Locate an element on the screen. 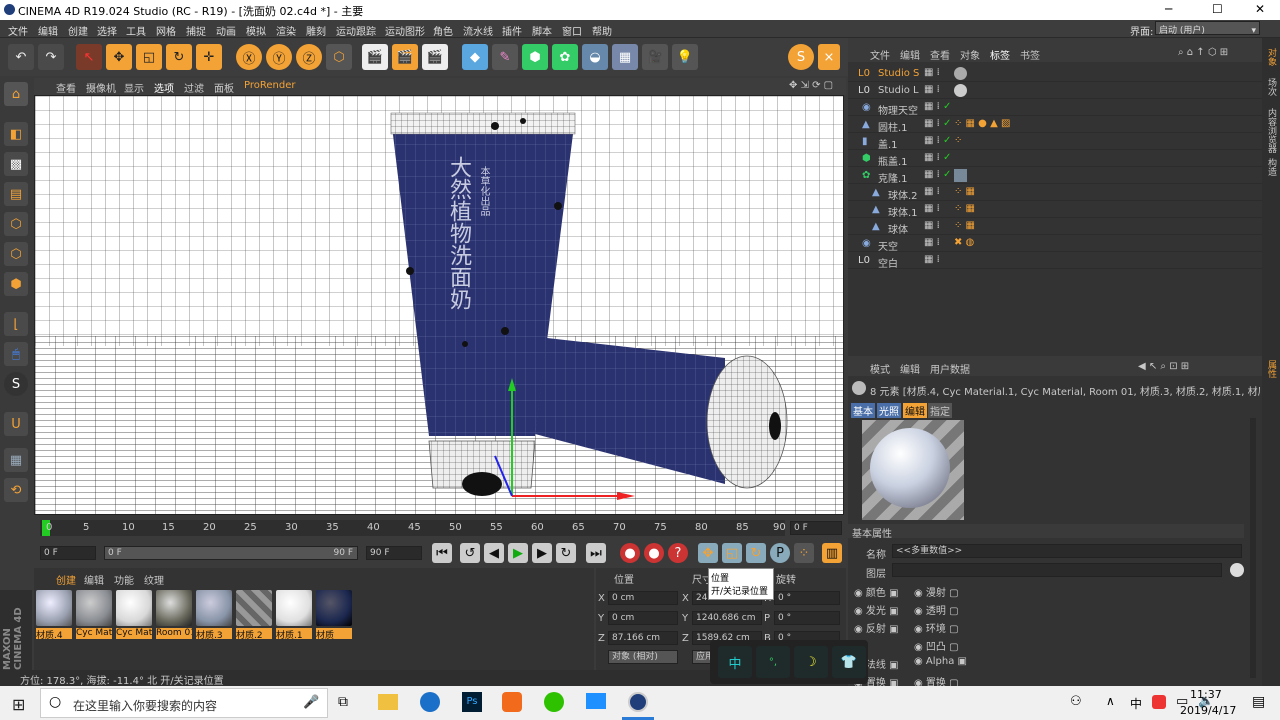 The image size is (1280, 720). redo-icon: ↷ is located at coordinates (51, 57).